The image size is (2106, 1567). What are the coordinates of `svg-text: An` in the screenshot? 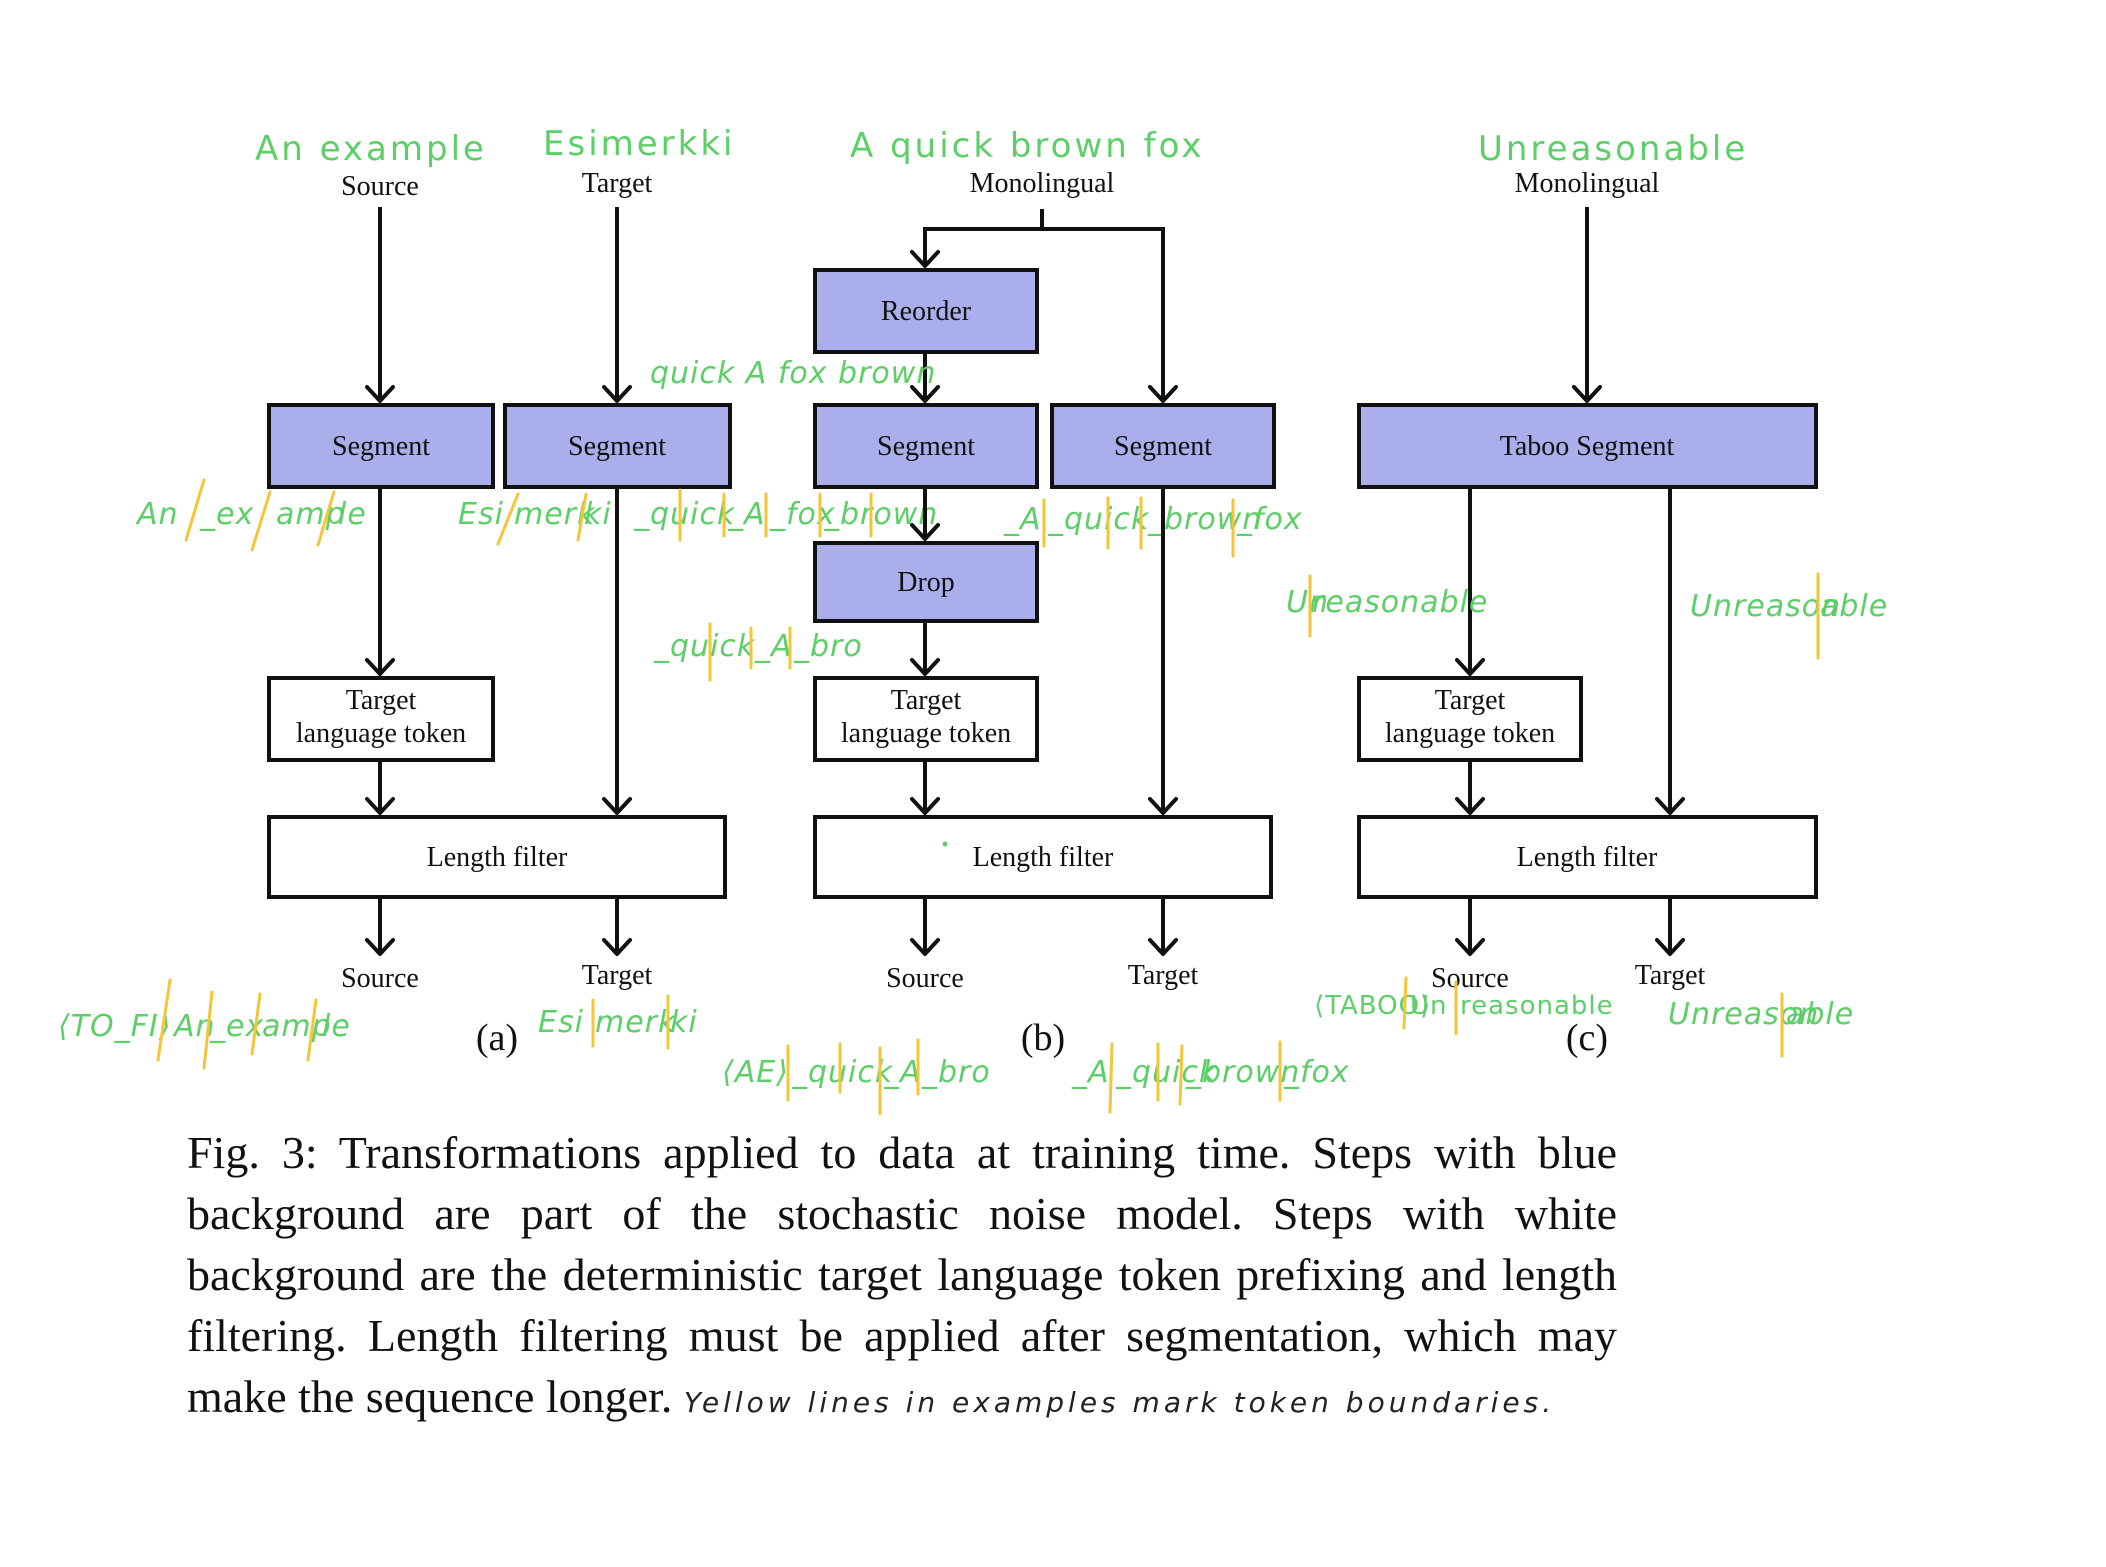 It's located at (157, 514).